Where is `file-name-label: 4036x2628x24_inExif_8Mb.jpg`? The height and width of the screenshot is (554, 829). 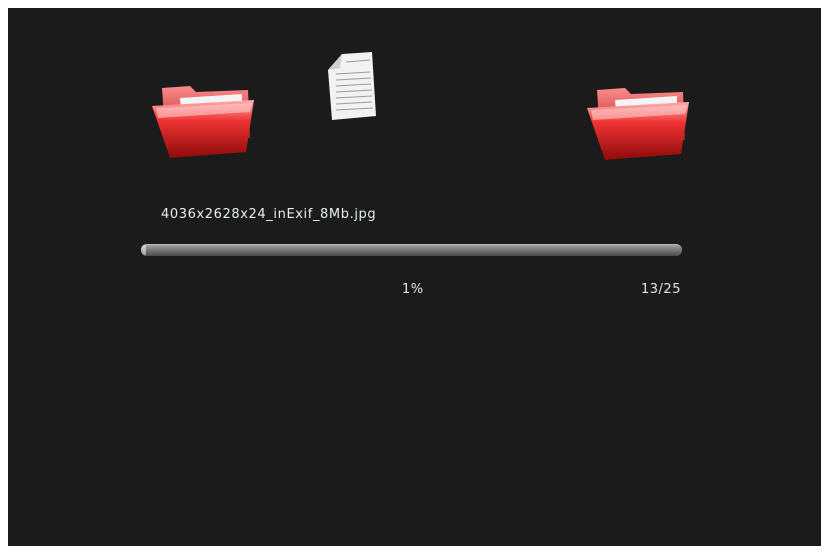
file-name-label: 4036x2628x24_inExif_8Mb.jpg is located at coordinates (269, 214).